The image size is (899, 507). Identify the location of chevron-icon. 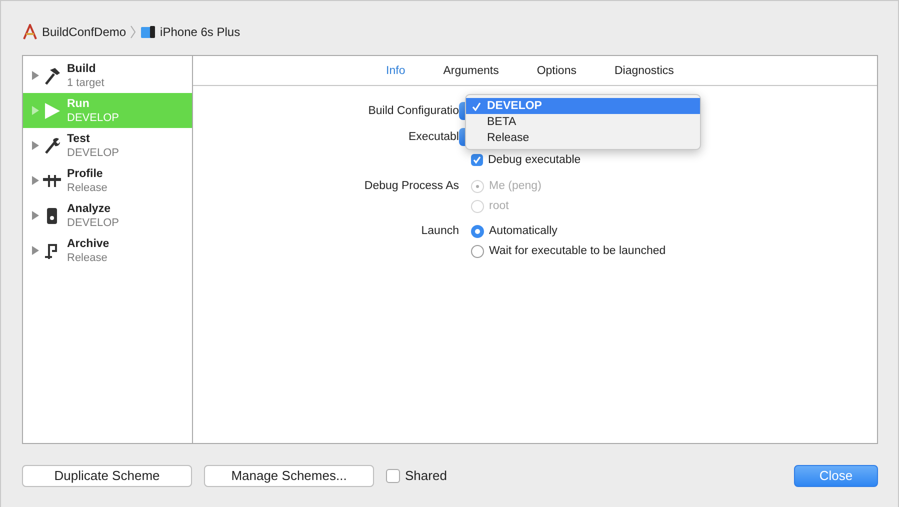
(133, 31).